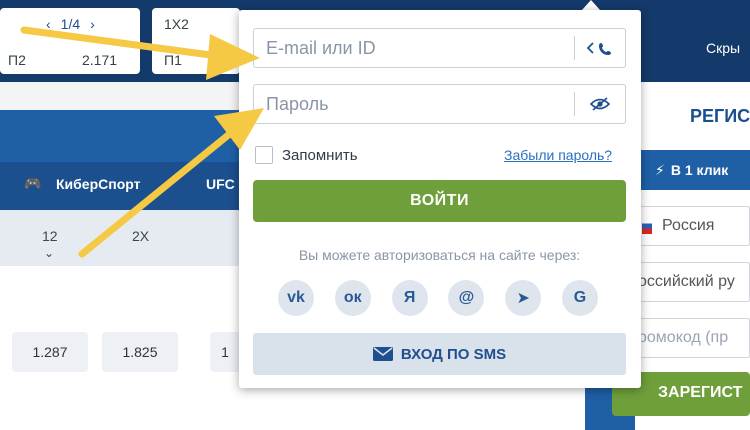 The width and height of the screenshot is (750, 430). What do you see at coordinates (688, 225) in the screenshot?
I see `country-value: Россия` at bounding box center [688, 225].